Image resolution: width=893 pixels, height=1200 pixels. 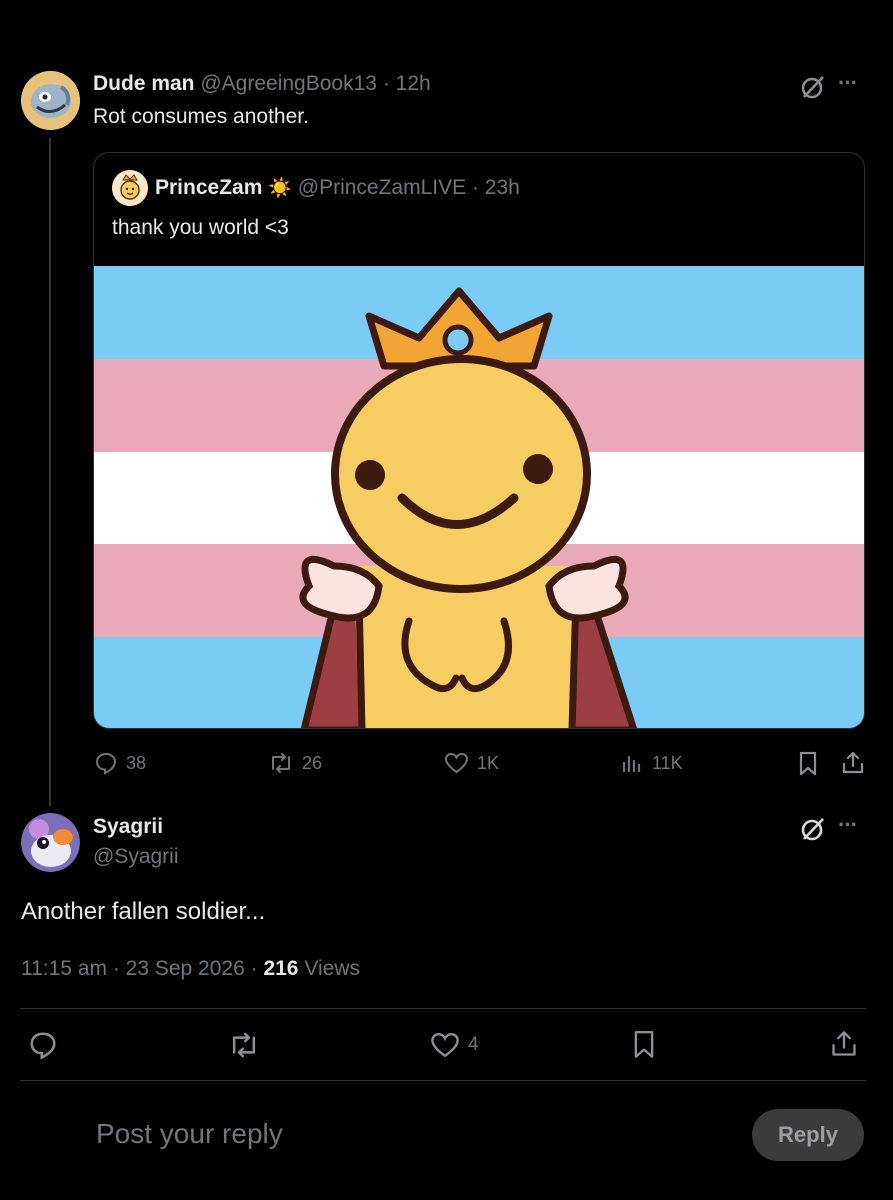 I want to click on quoted-time: · 23h, so click(x=496, y=187).